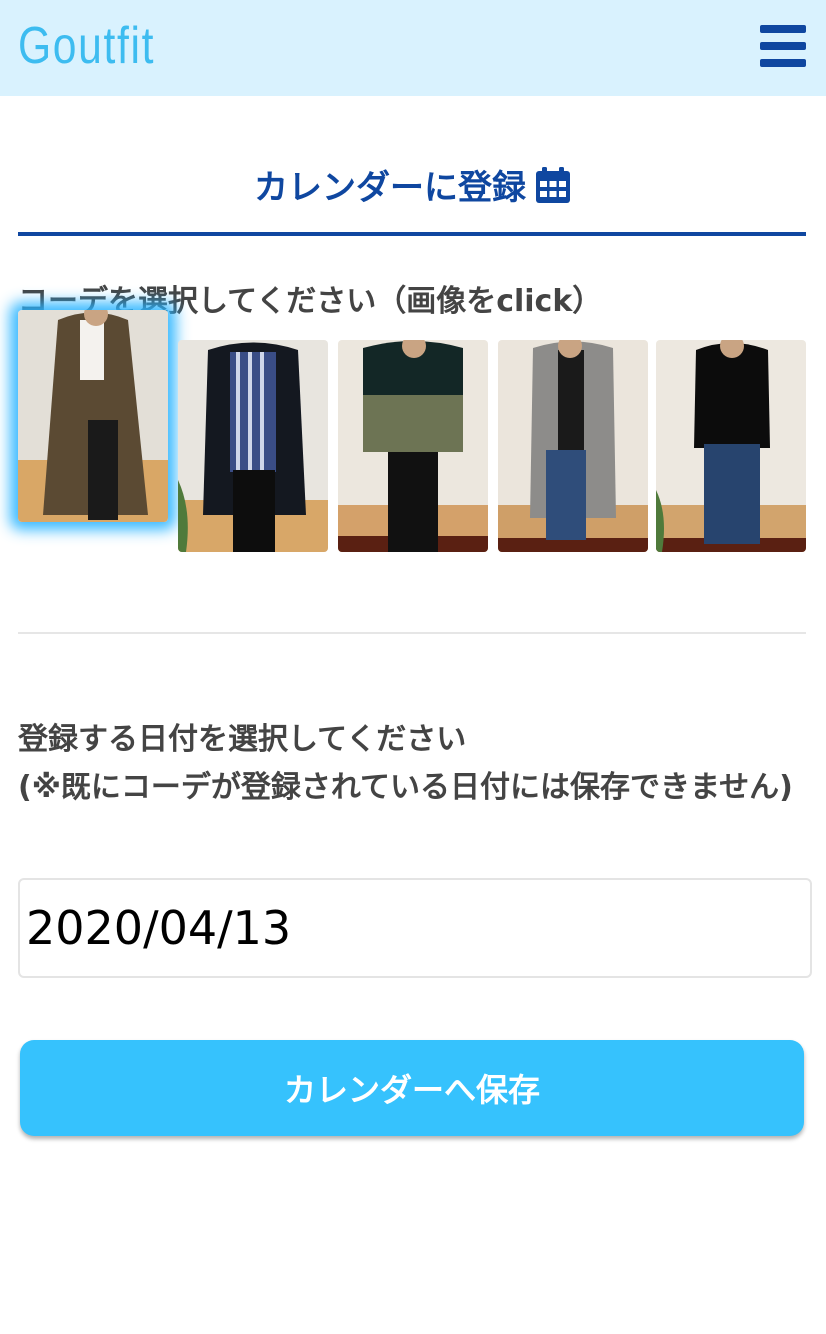  What do you see at coordinates (783, 46) in the screenshot?
I see `hamburger-menu-icon` at bounding box center [783, 46].